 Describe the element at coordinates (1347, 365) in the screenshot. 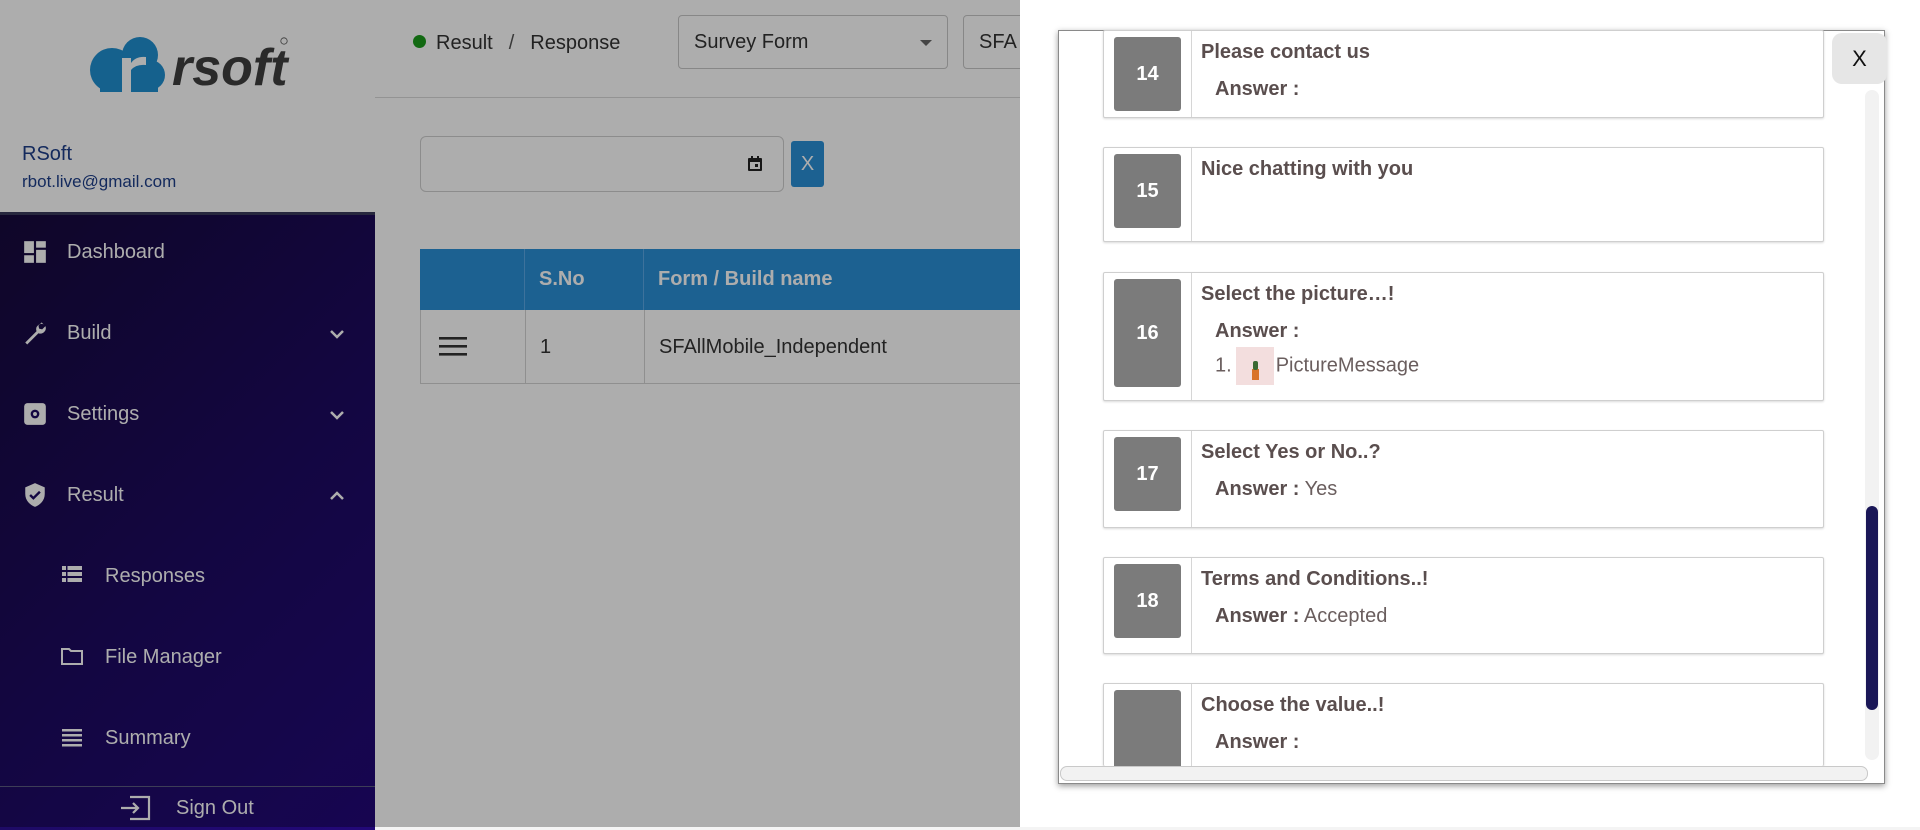

I see `item-text: PictureMessage` at that location.